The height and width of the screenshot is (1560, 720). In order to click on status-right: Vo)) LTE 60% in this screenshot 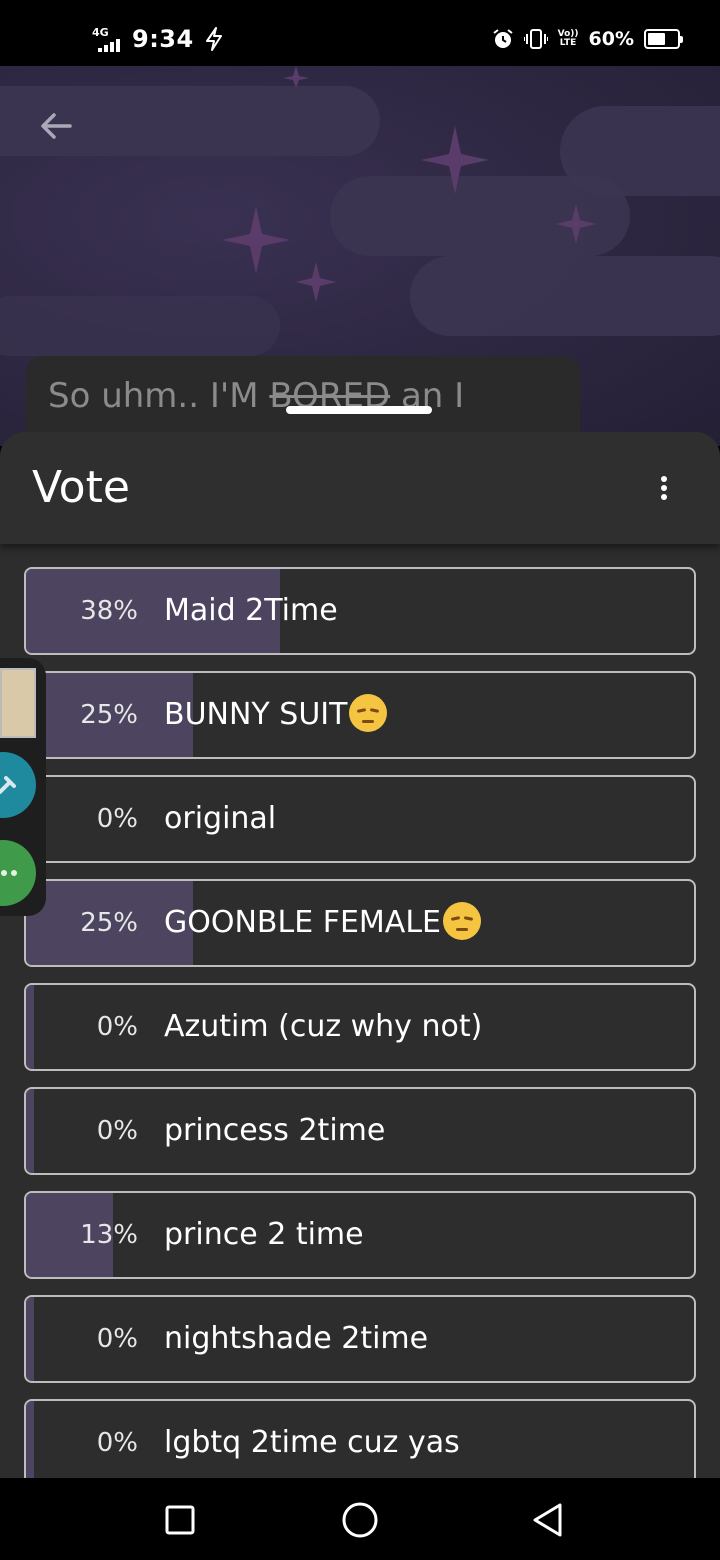, I will do `click(587, 39)`.